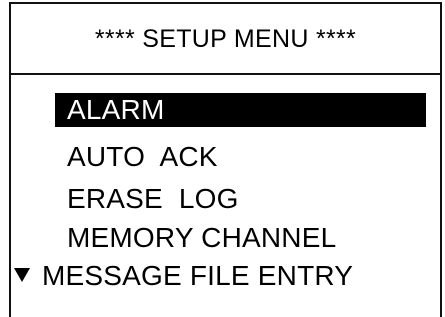 The height and width of the screenshot is (317, 445). I want to click on menu-title: **** SETUP MENU ****, so click(225, 39).